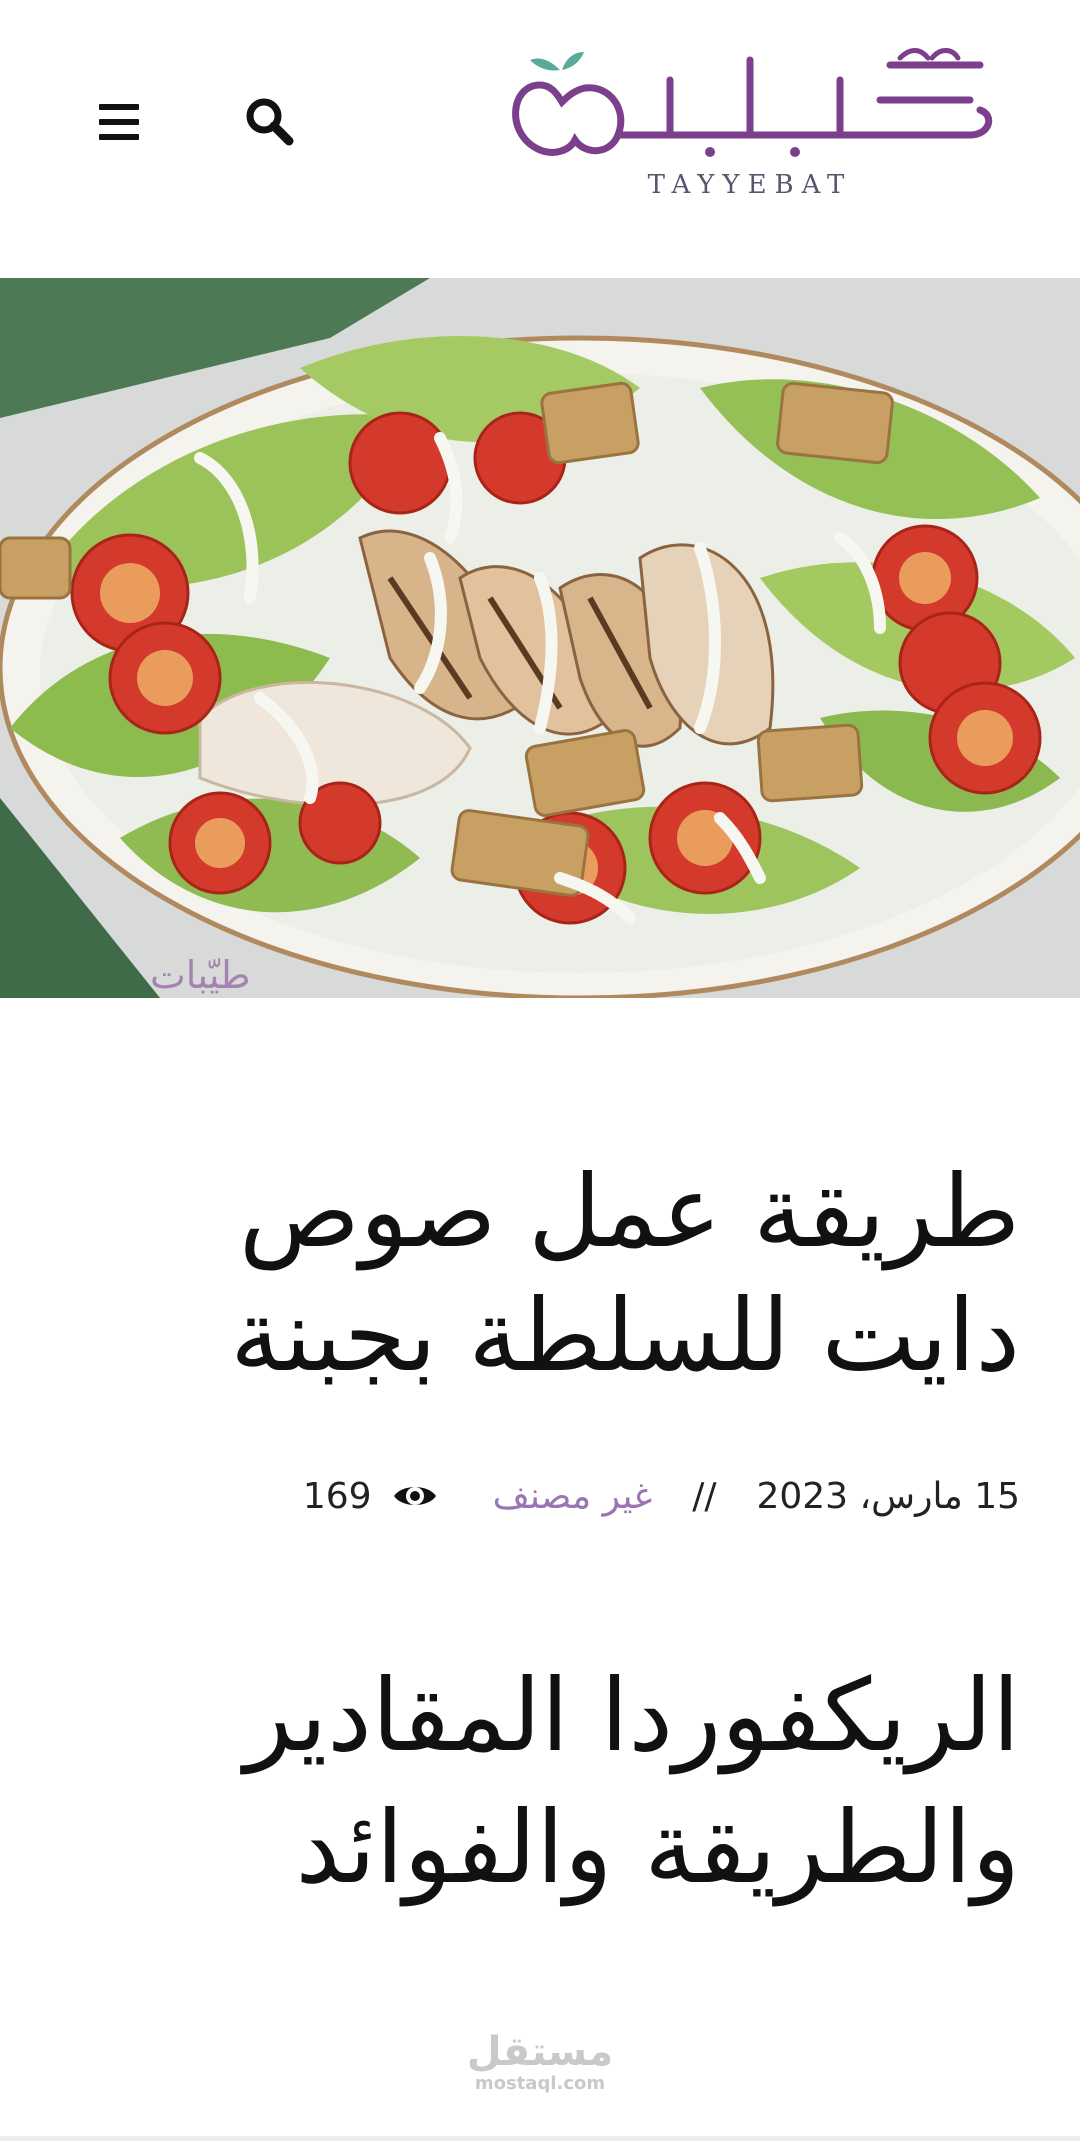 Image resolution: width=1080 pixels, height=2141 pixels. Describe the element at coordinates (270, 122) in the screenshot. I see `search-icon` at that location.